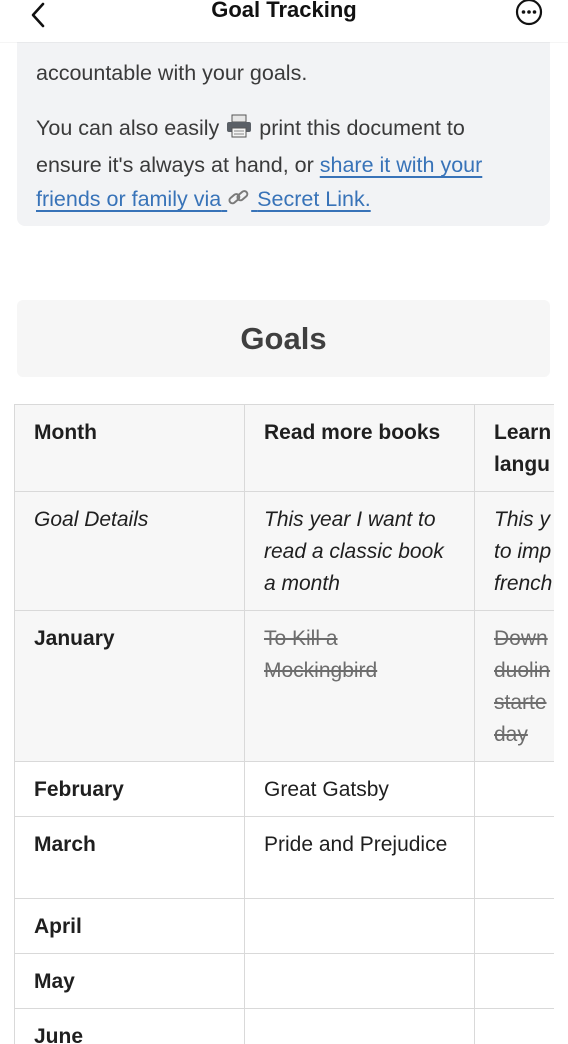 This screenshot has height=1044, width=568. What do you see at coordinates (360, 858) in the screenshot?
I see `cell-march-books: Pride and Prejudice` at bounding box center [360, 858].